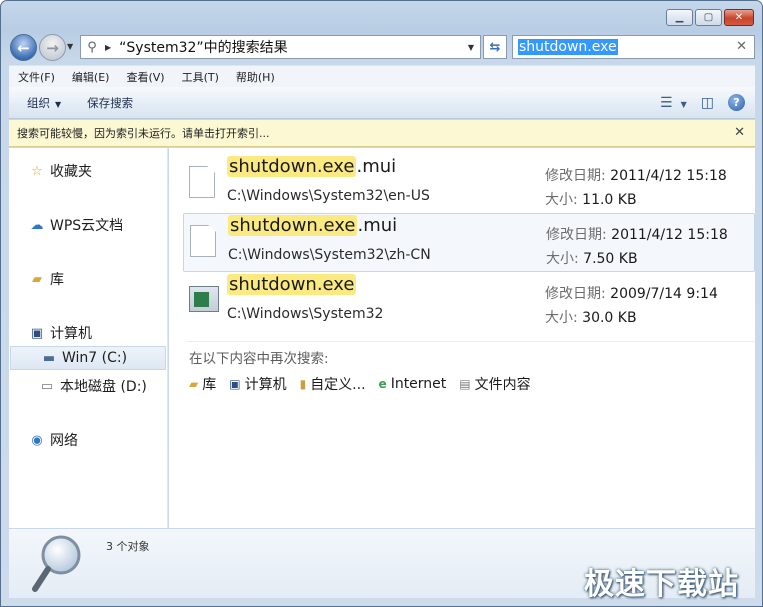 The height and width of the screenshot is (607, 763). I want to click on sidebar-item-network: ◉ 网络, so click(88, 440).